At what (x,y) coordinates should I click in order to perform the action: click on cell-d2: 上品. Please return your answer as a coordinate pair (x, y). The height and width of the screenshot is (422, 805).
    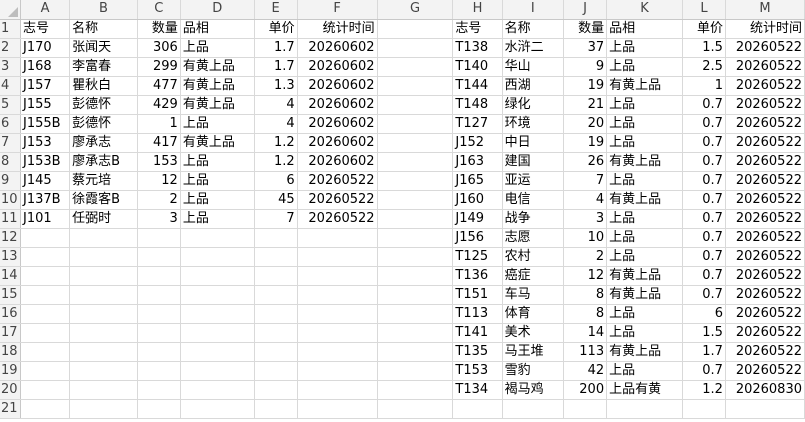
    Looking at the image, I should click on (217, 48).